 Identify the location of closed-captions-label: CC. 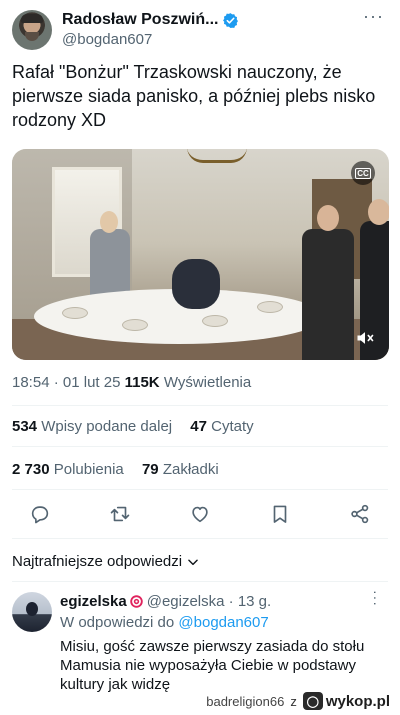
(363, 173).